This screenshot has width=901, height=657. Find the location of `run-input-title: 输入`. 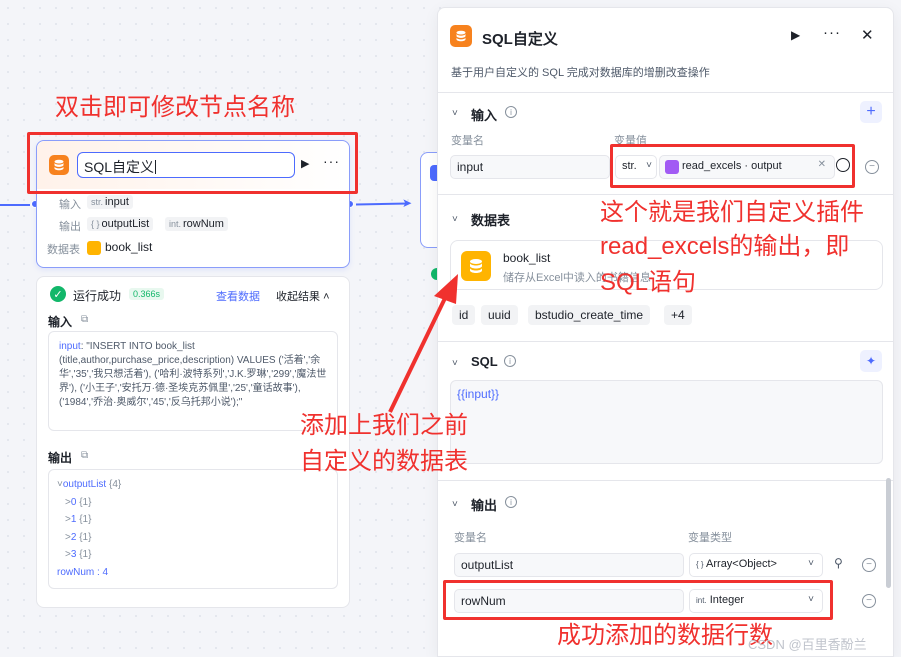

run-input-title: 输入 is located at coordinates (60, 322).